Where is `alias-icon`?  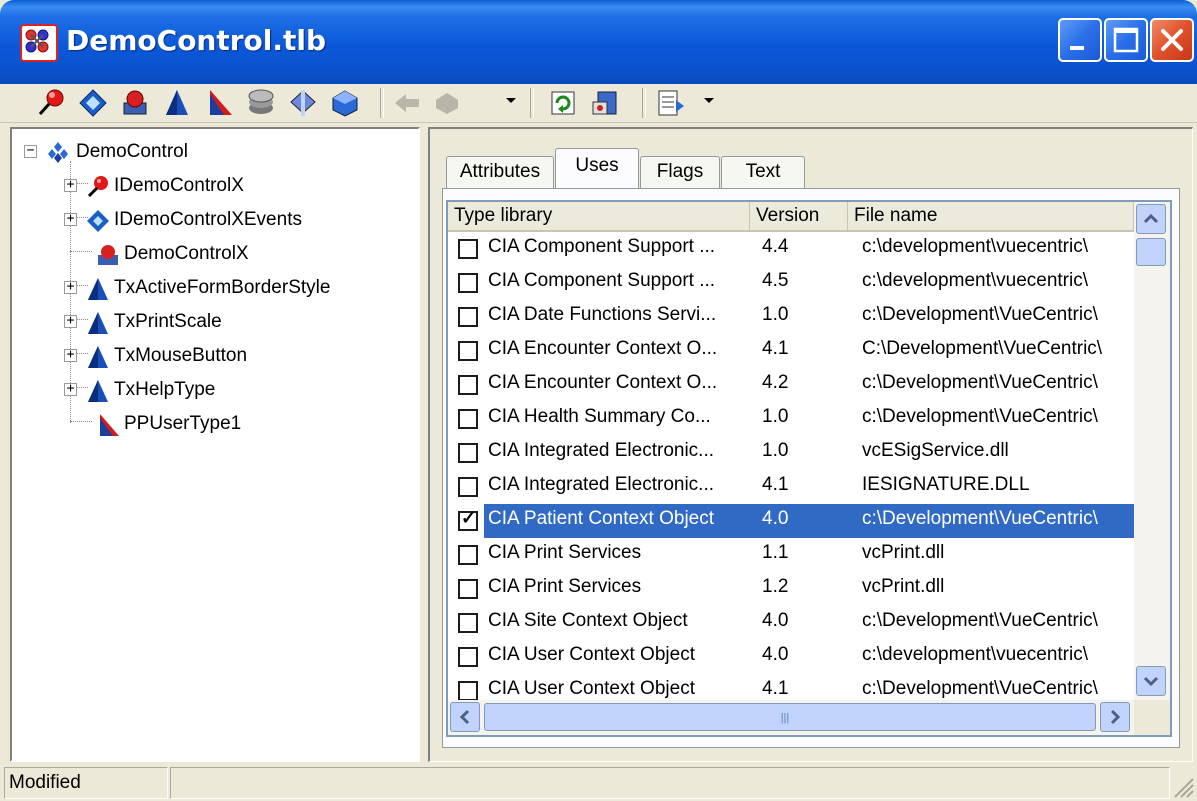
alias-icon is located at coordinates (345, 103).